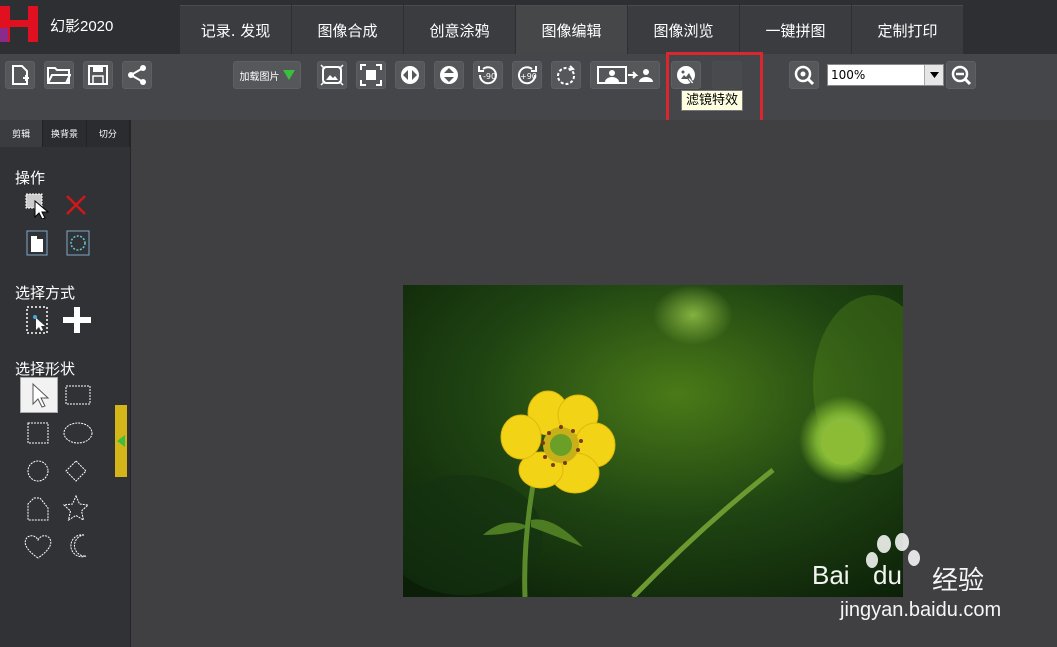 The image size is (1057, 647). I want to click on load-image-dropdown: 加载图片, so click(267, 75).